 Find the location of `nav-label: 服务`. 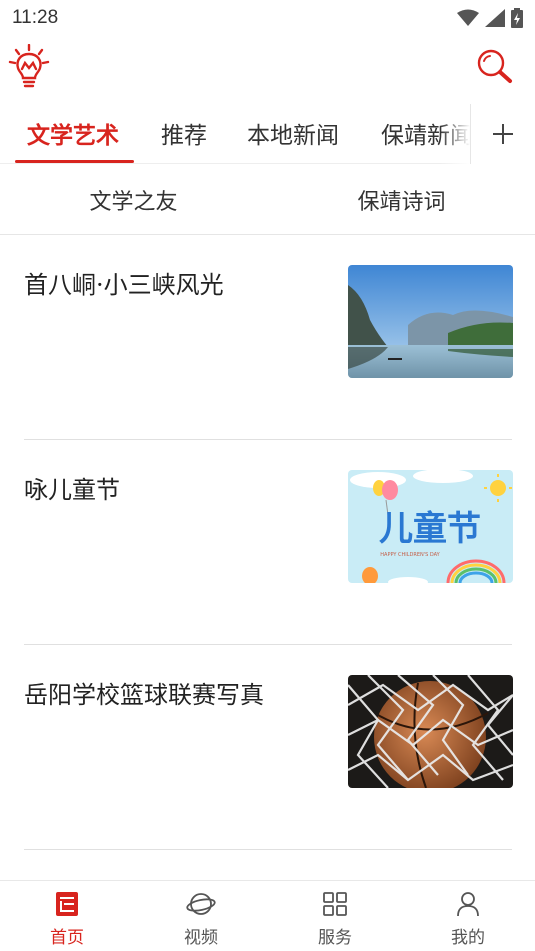

nav-label: 服务 is located at coordinates (335, 938).